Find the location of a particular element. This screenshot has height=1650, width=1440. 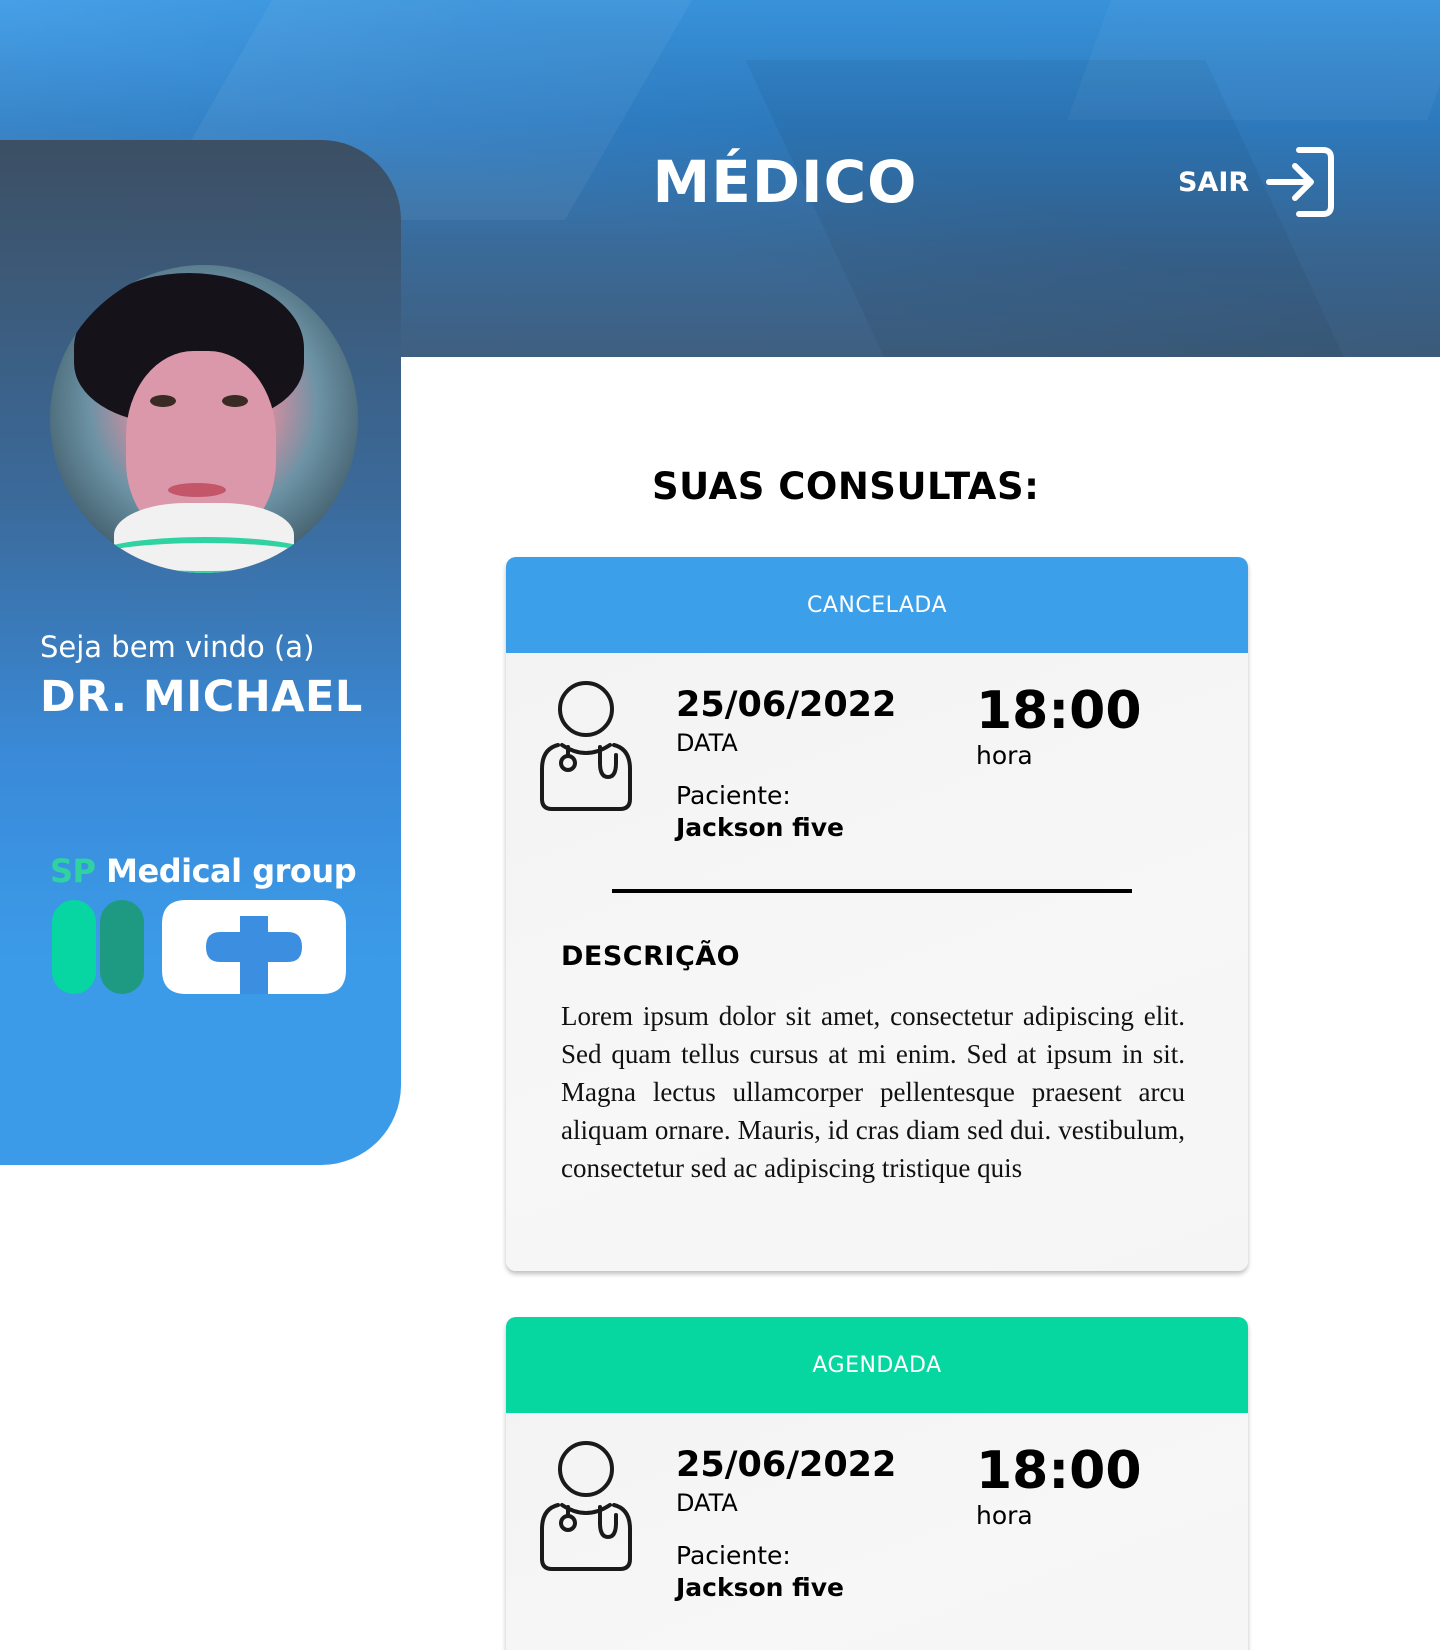

brand-title: Medical group is located at coordinates (226, 871).